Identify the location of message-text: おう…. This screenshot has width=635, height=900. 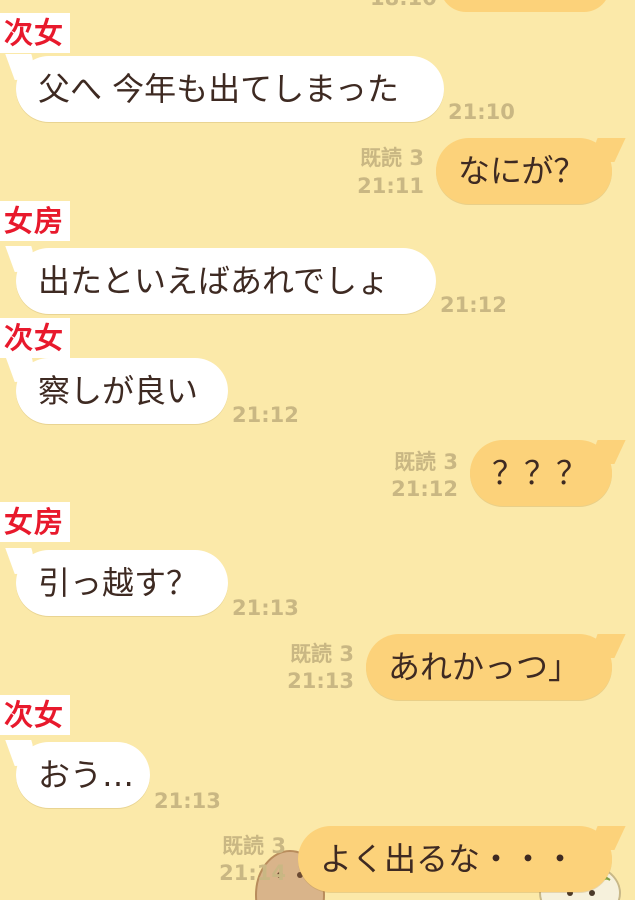
(86, 775).